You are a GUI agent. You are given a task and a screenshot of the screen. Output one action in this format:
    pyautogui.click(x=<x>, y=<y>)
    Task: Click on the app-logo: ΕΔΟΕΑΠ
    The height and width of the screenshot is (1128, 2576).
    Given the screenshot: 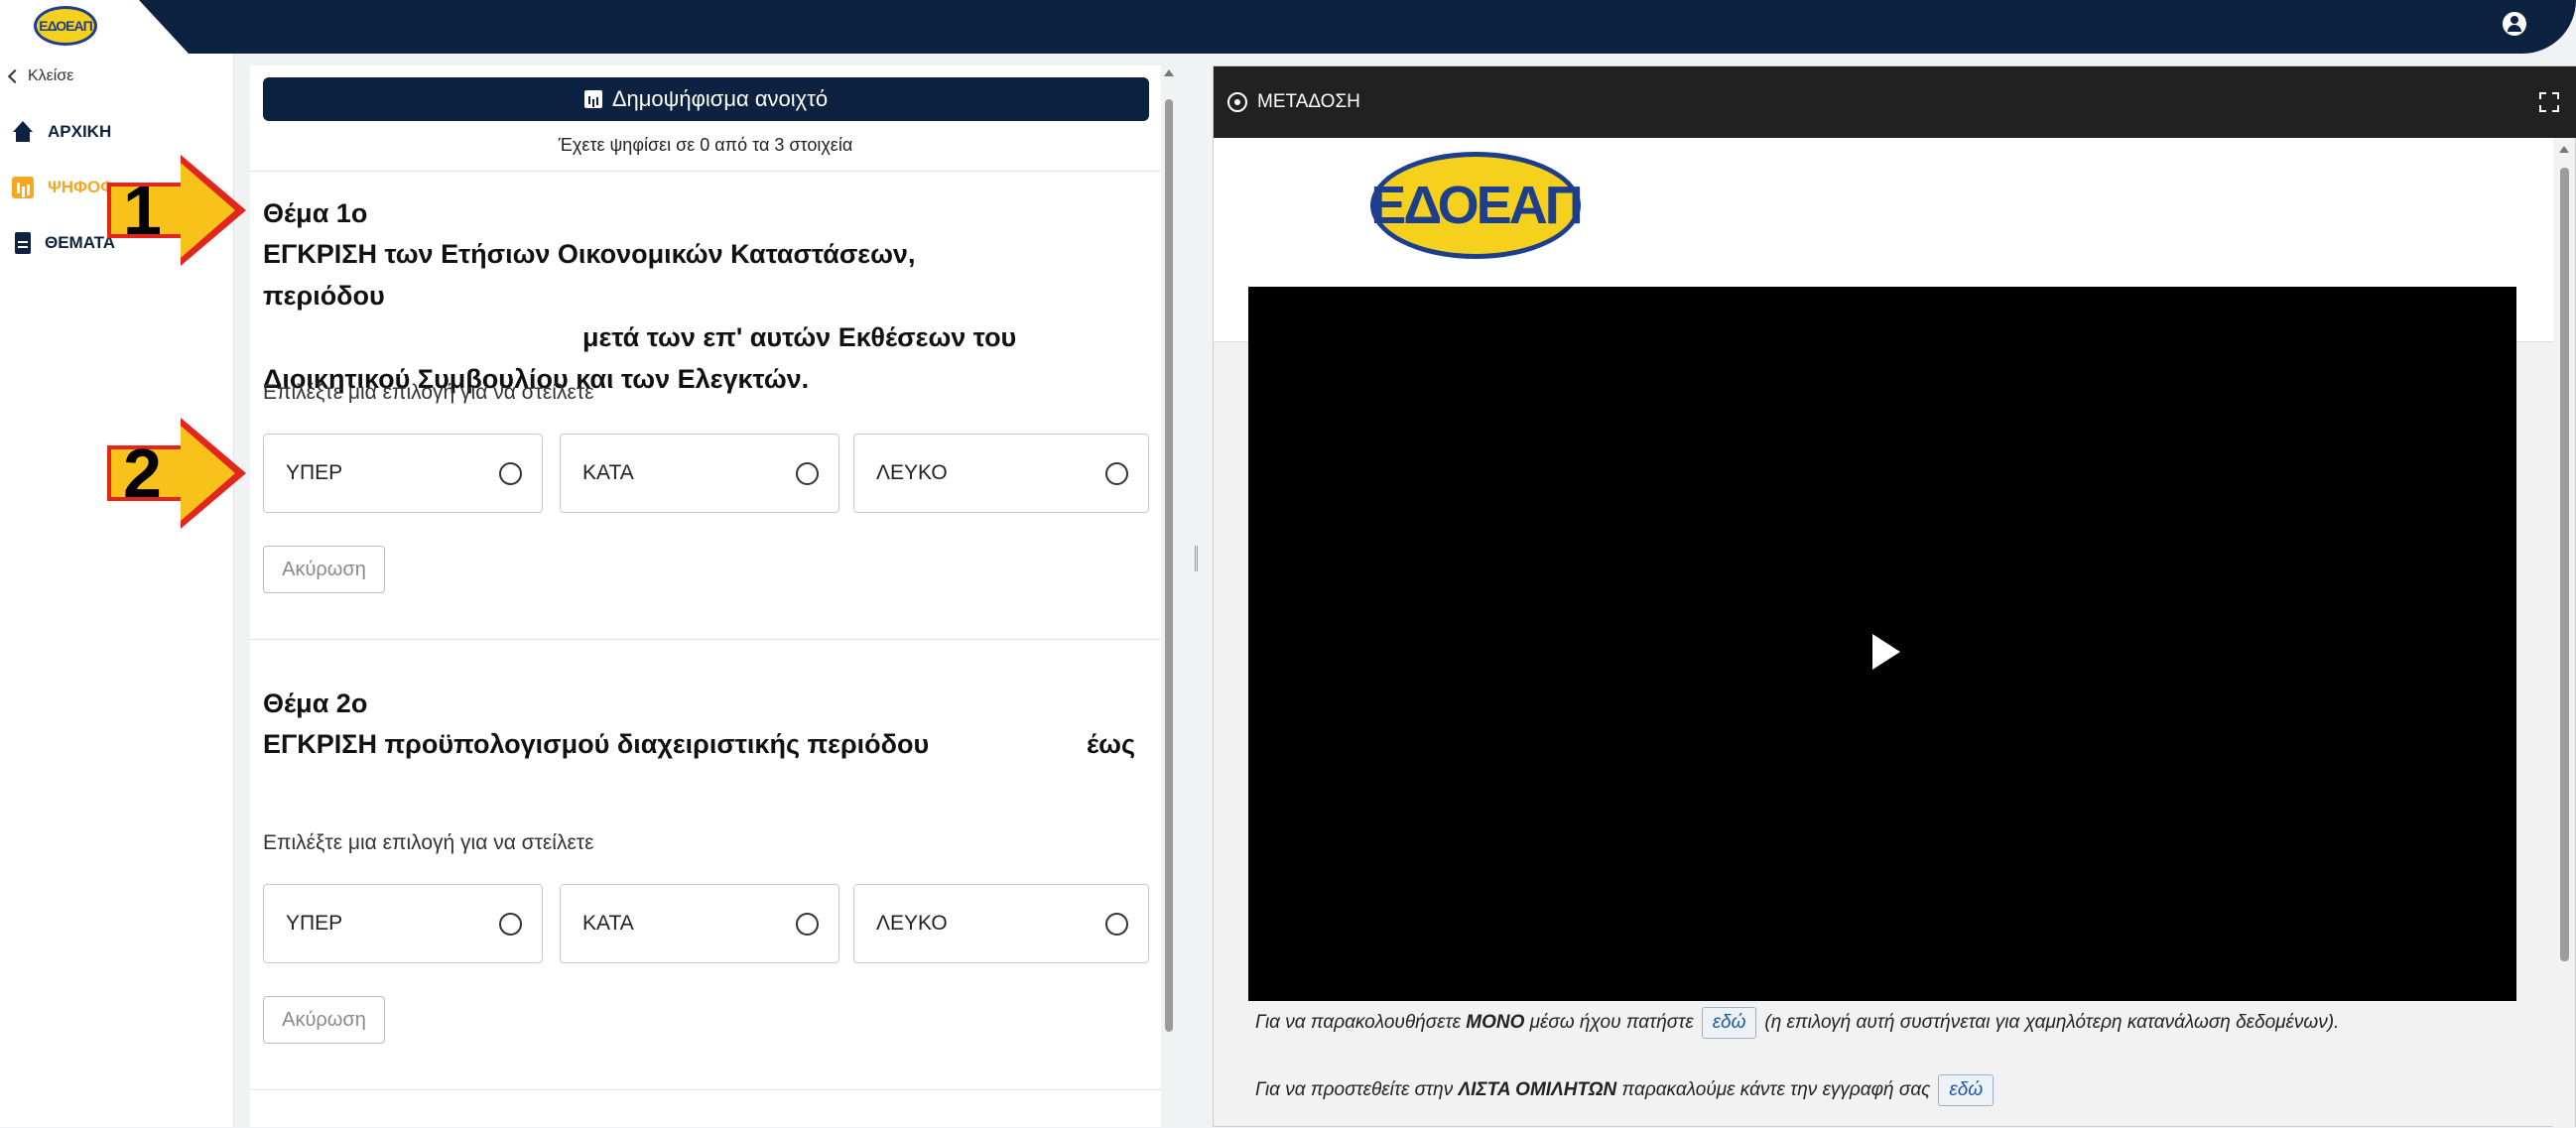 What is the action you would take?
    pyautogui.click(x=65, y=26)
    